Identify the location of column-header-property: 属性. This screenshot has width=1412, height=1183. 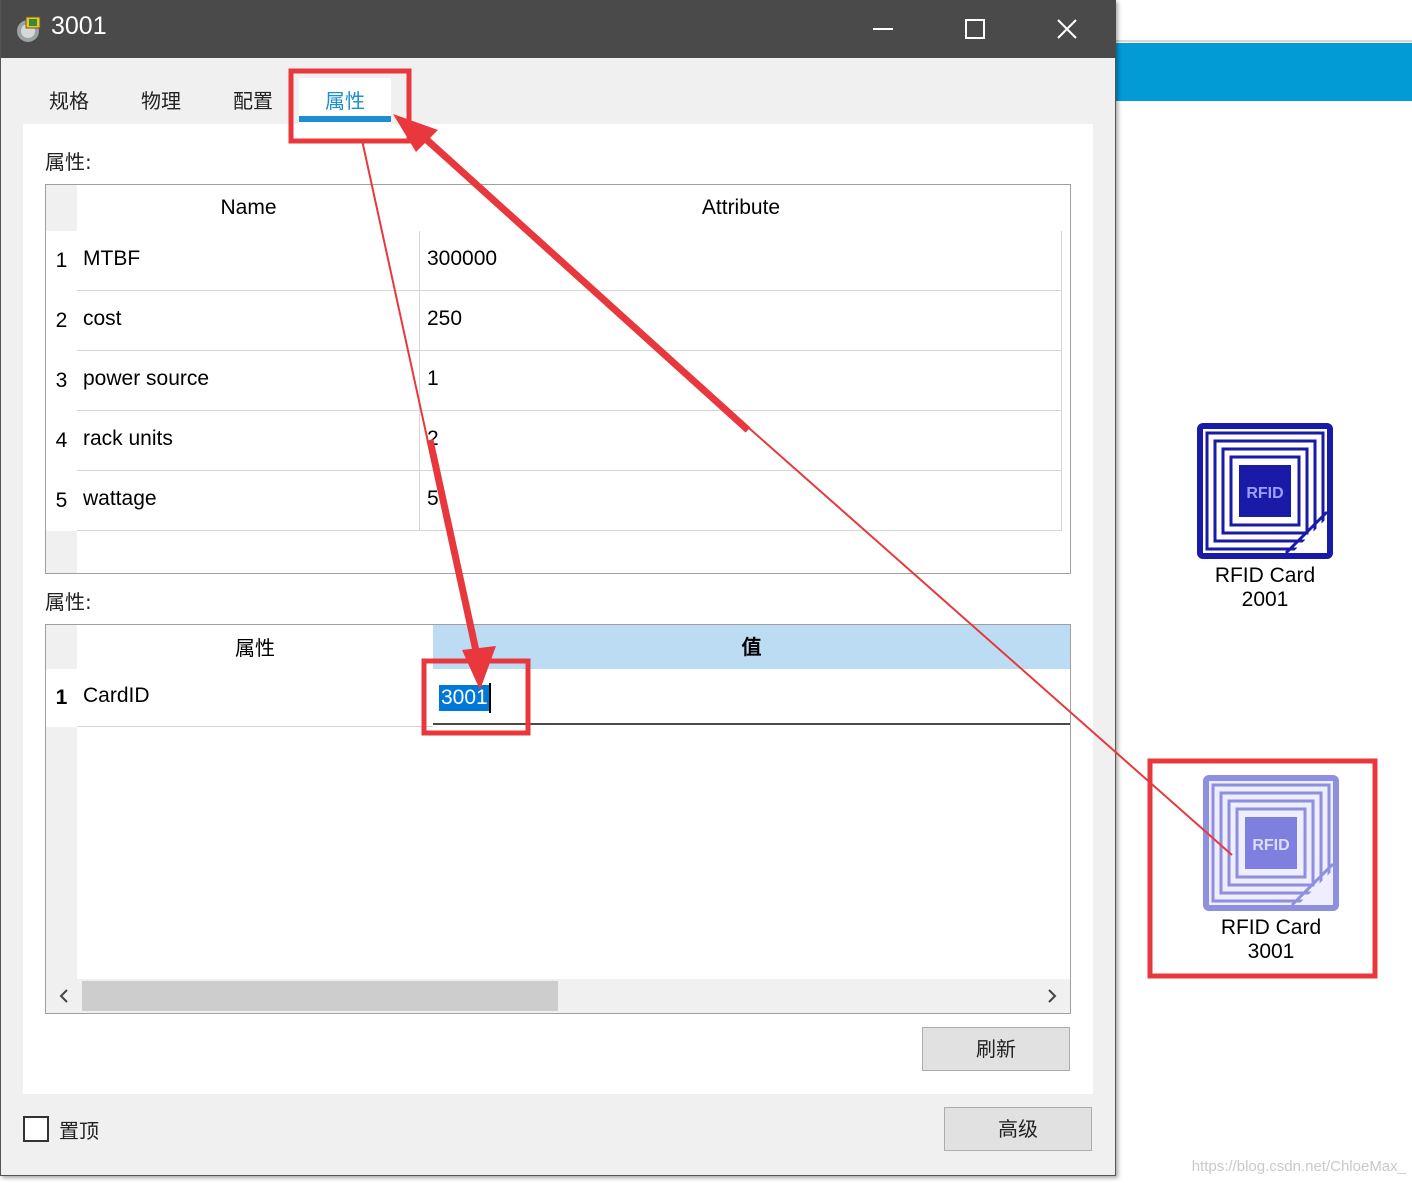
(255, 648).